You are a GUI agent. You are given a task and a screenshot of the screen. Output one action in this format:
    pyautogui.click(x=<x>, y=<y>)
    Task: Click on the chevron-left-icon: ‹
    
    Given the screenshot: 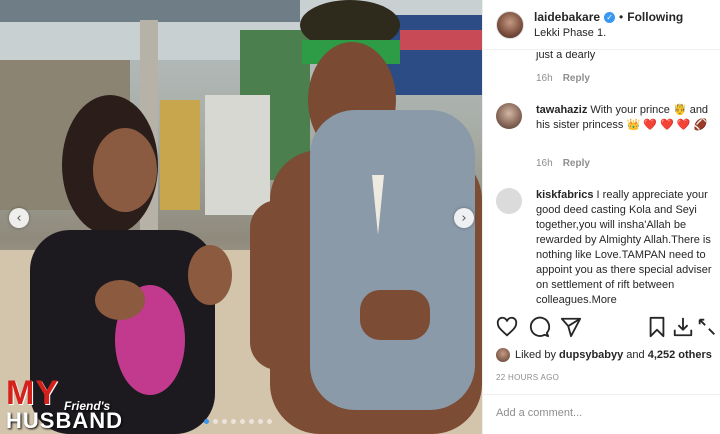 What is the action you would take?
    pyautogui.click(x=19, y=218)
    